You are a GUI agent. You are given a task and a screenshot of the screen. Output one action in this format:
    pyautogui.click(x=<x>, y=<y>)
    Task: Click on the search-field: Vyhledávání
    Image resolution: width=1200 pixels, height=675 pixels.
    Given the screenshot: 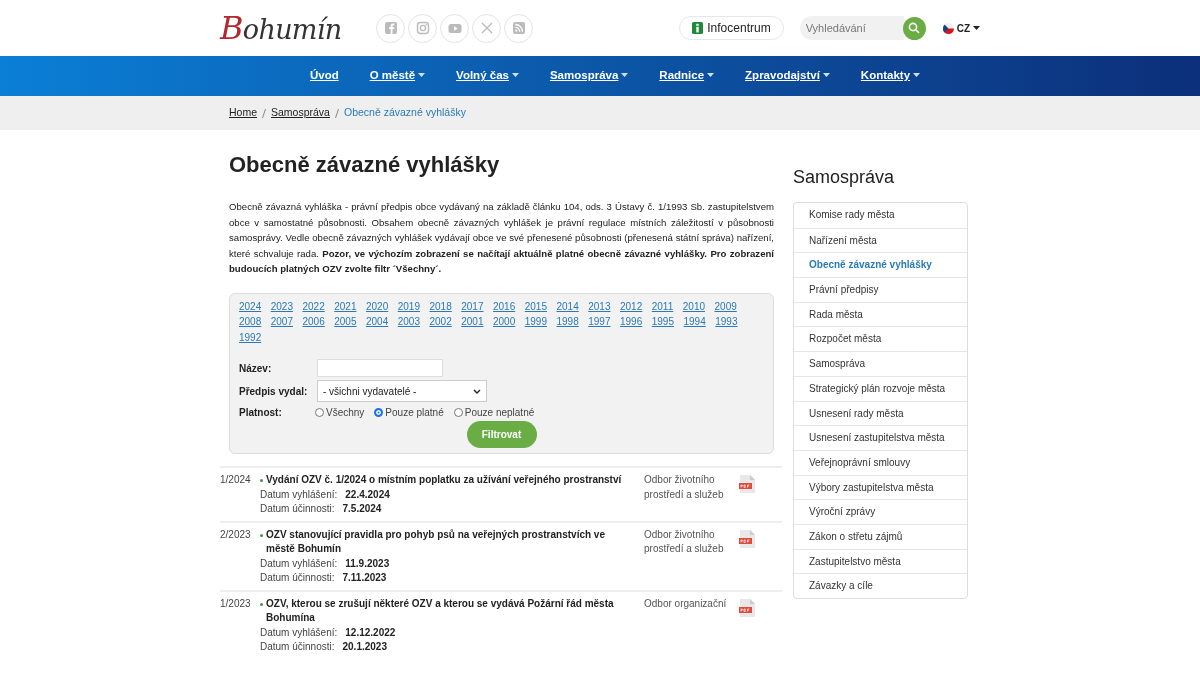 What is the action you would take?
    pyautogui.click(x=851, y=28)
    